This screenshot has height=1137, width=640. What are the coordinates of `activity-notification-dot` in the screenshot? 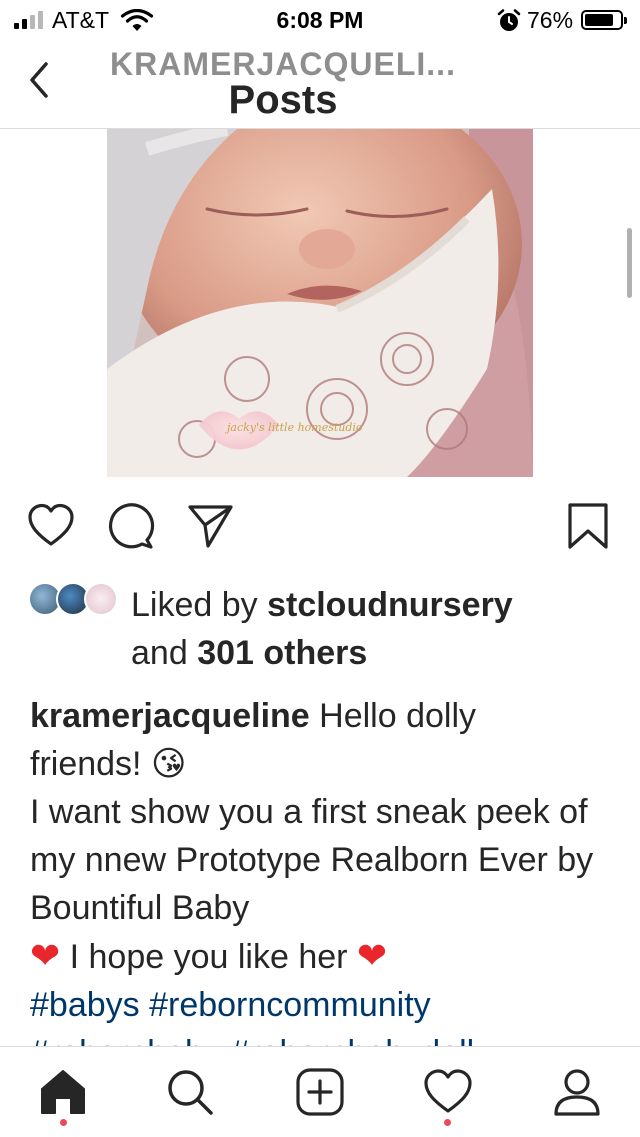 It's located at (447, 1122).